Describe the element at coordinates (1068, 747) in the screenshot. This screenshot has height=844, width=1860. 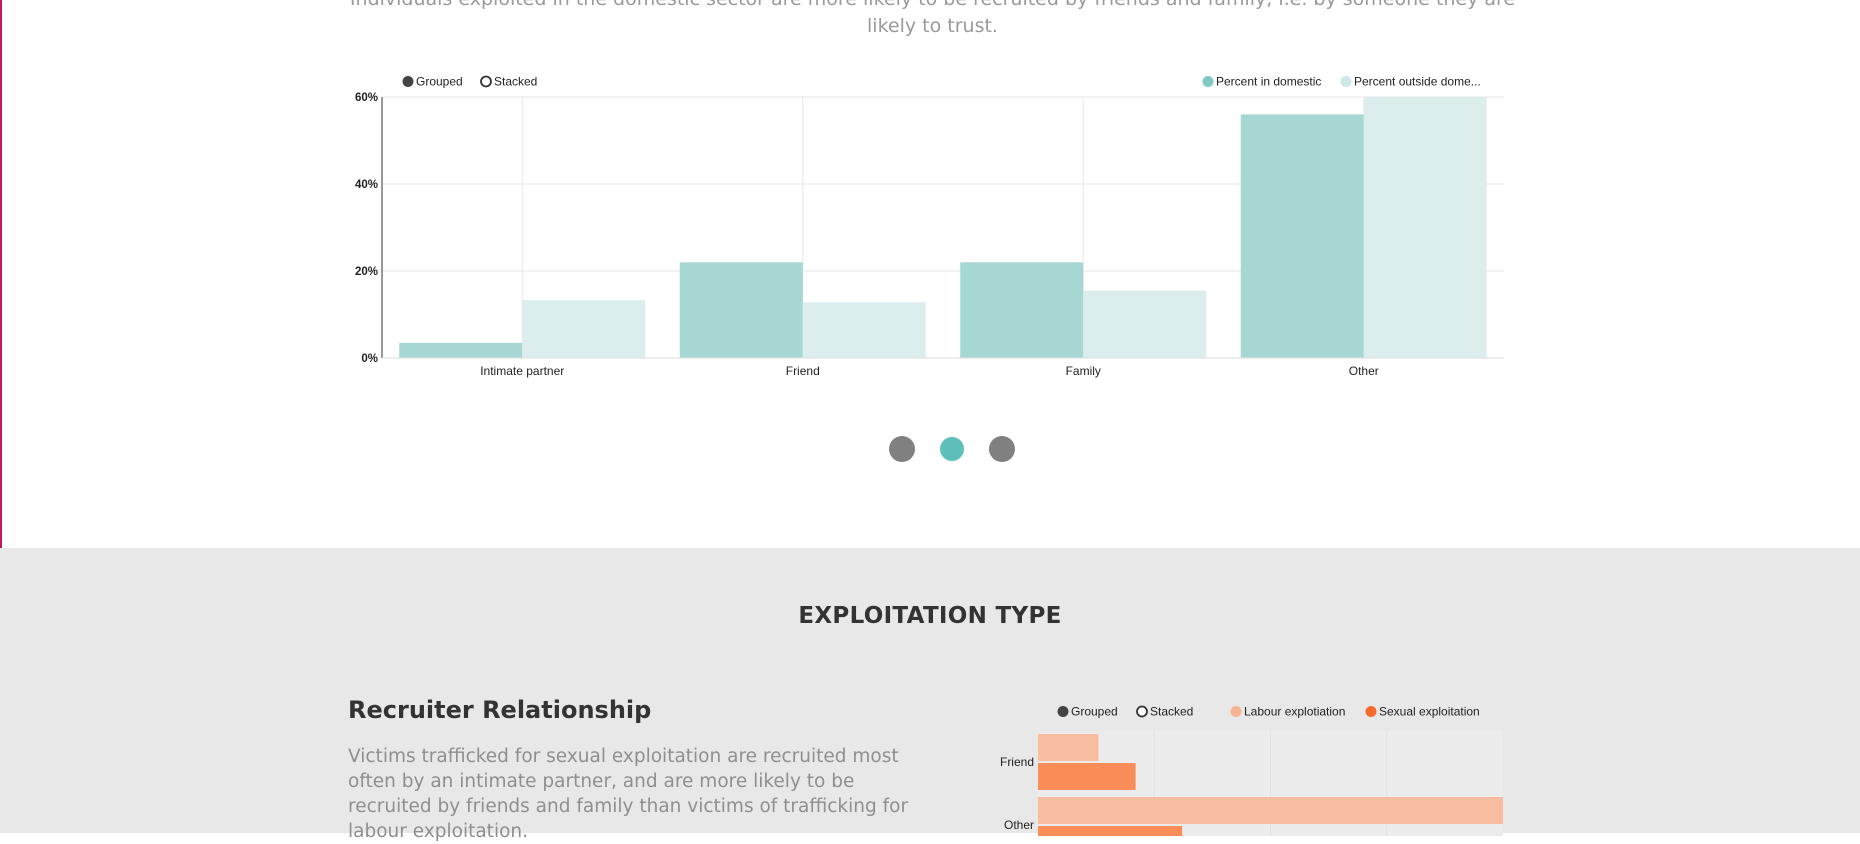
I see `bar-labour-friend` at that location.